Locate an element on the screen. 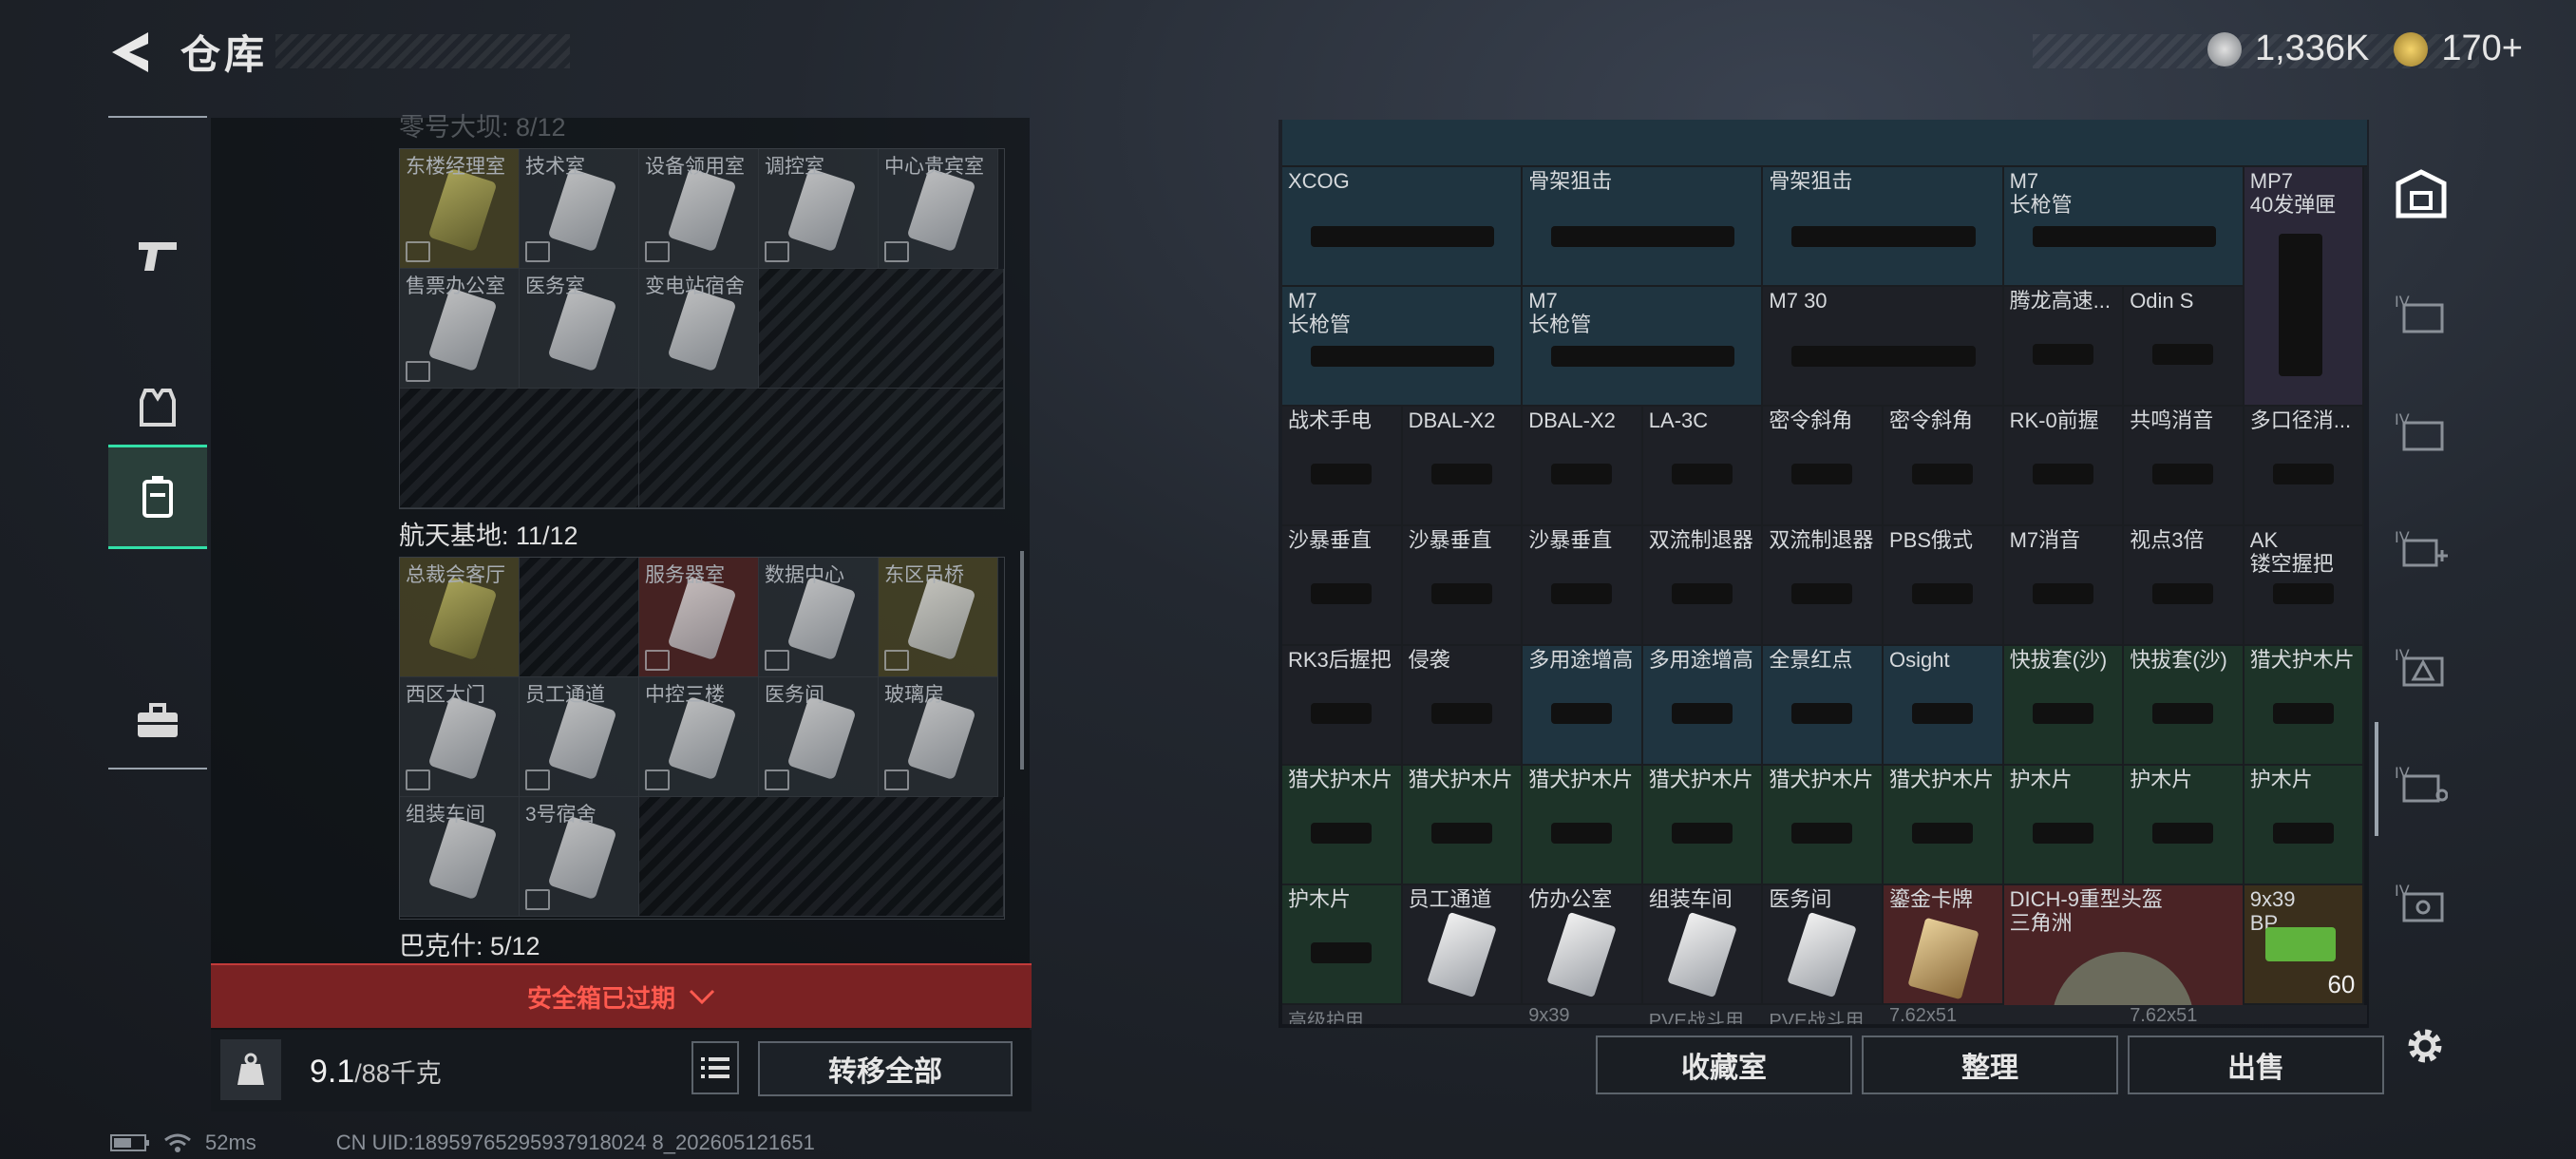 This screenshot has width=2576, height=1159. key-slot: 调控室 is located at coordinates (819, 209).